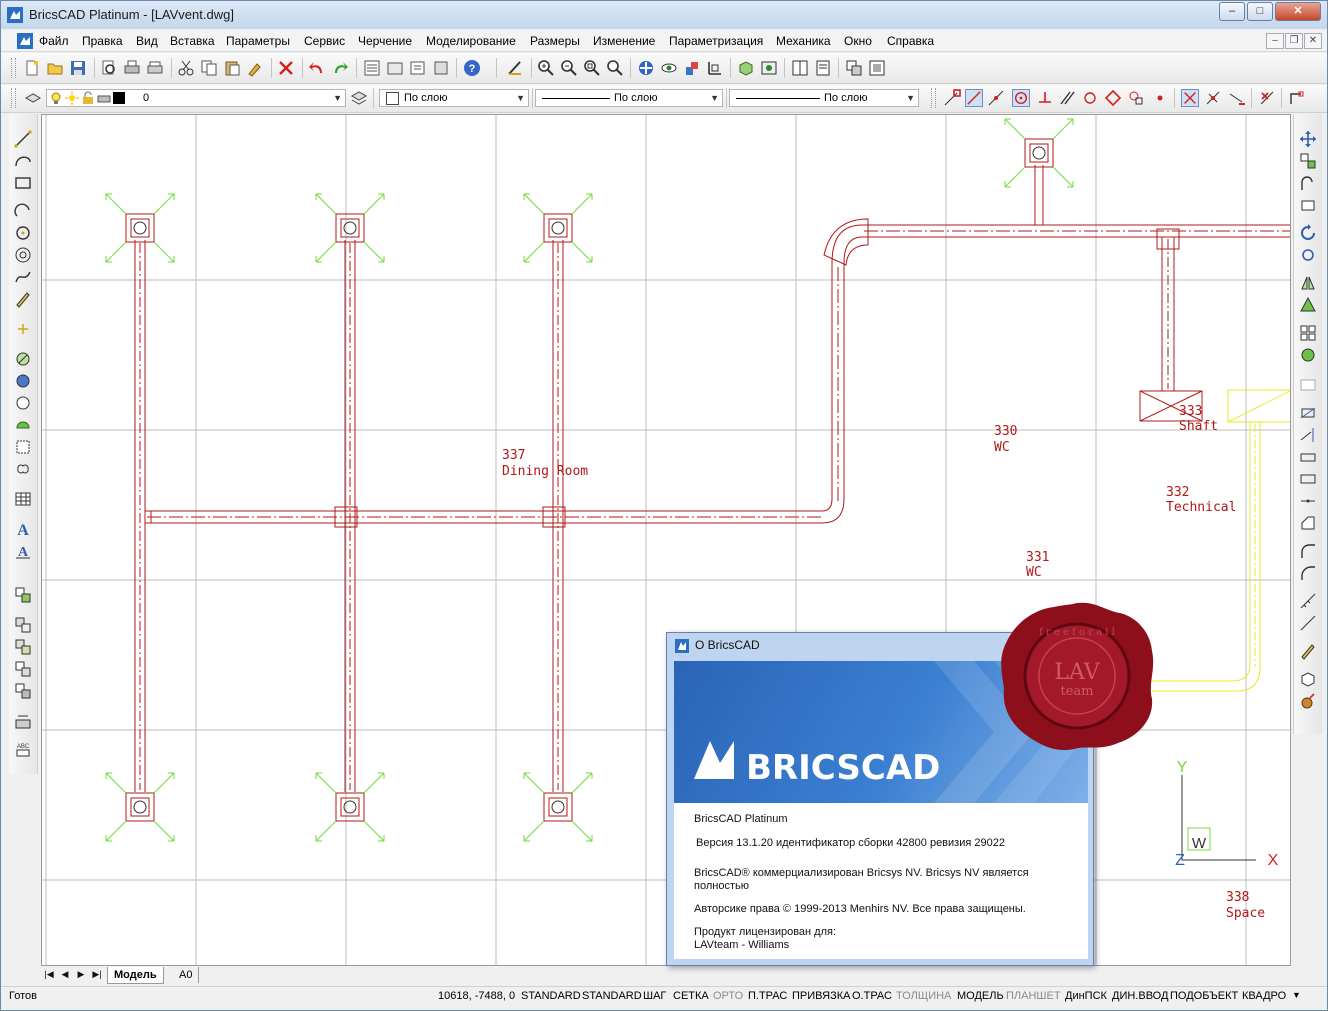 Image resolution: width=1328 pixels, height=1011 pixels. What do you see at coordinates (555, 41) in the screenshot?
I see `menu-dimensions: Размеры` at bounding box center [555, 41].